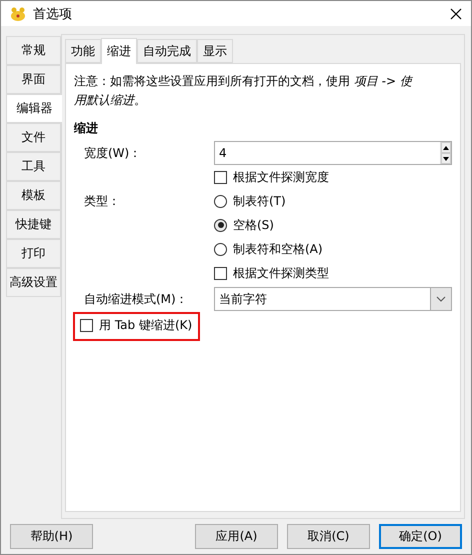 This screenshot has height=555, width=472. I want to click on checkbox: 根据文件探测宽度, so click(333, 177).